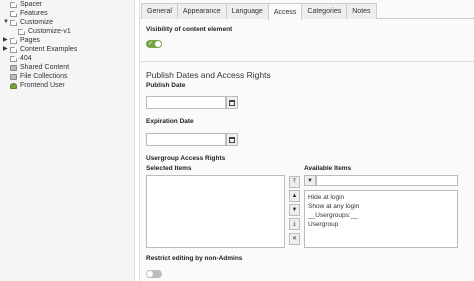 The image size is (474, 281). I want to click on arrow-up-icon: ▲, so click(294, 196).